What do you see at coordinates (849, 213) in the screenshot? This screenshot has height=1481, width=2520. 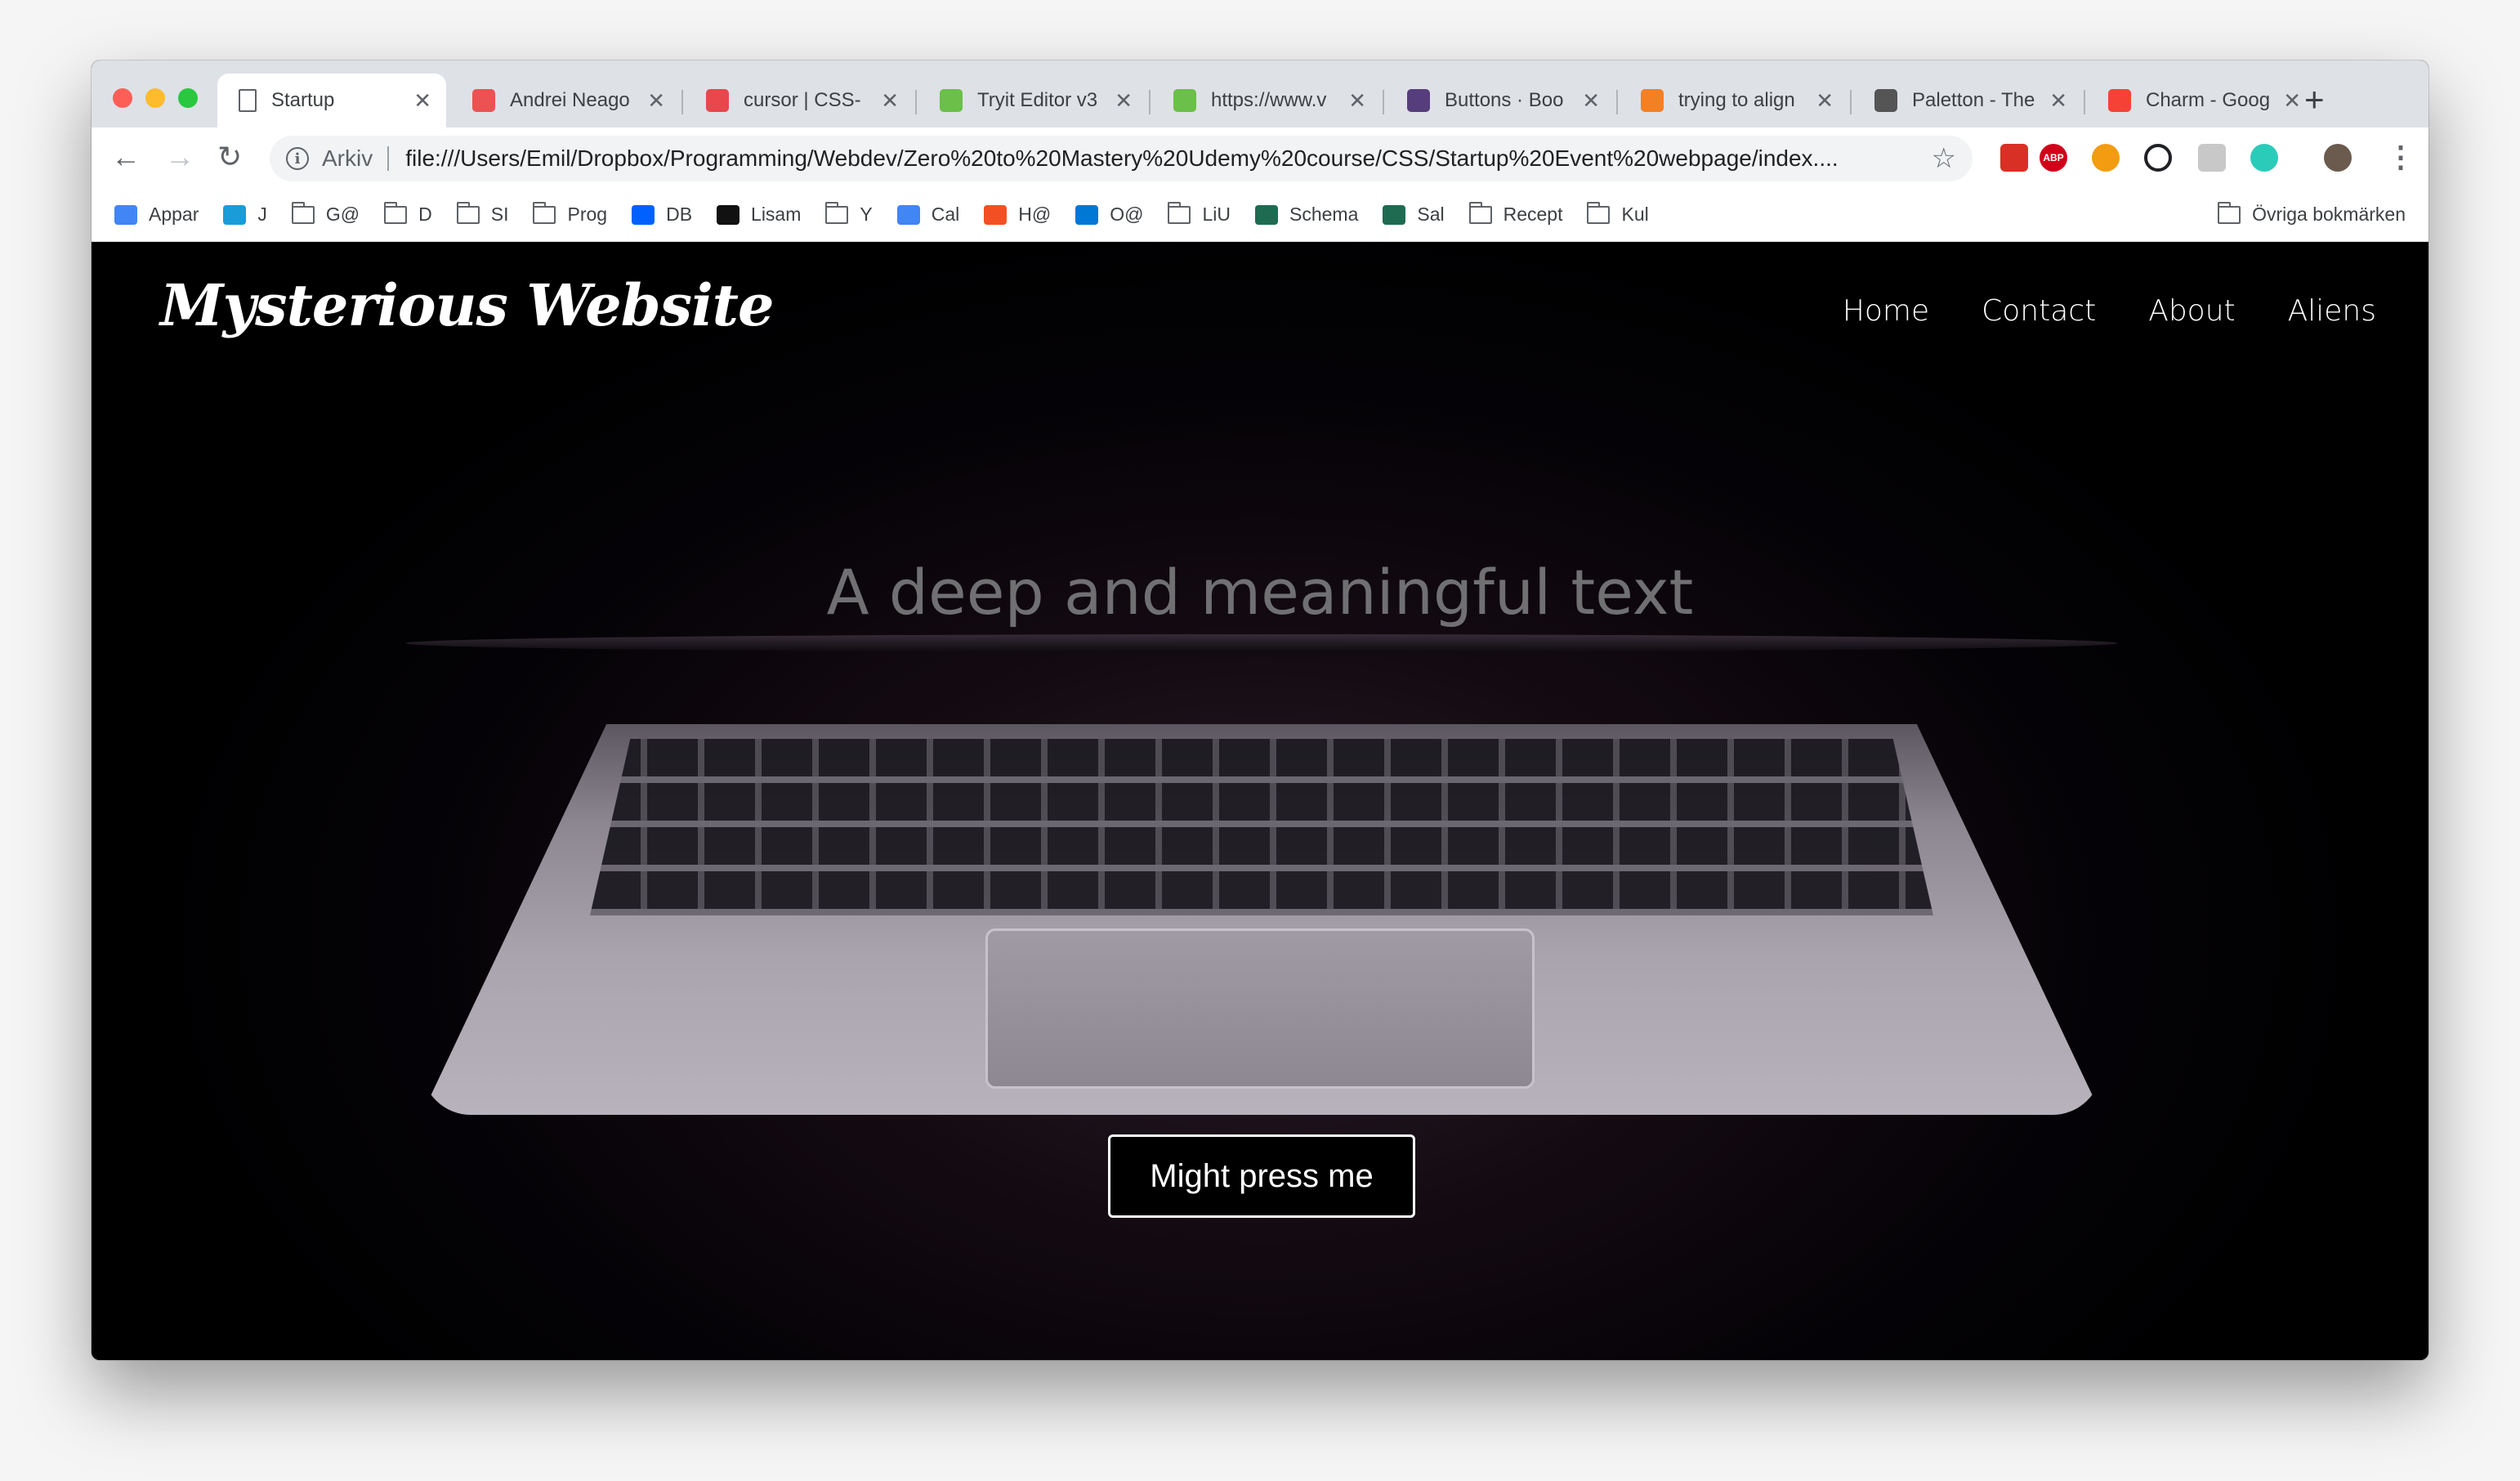 I see `bookmark-8: Y` at bounding box center [849, 213].